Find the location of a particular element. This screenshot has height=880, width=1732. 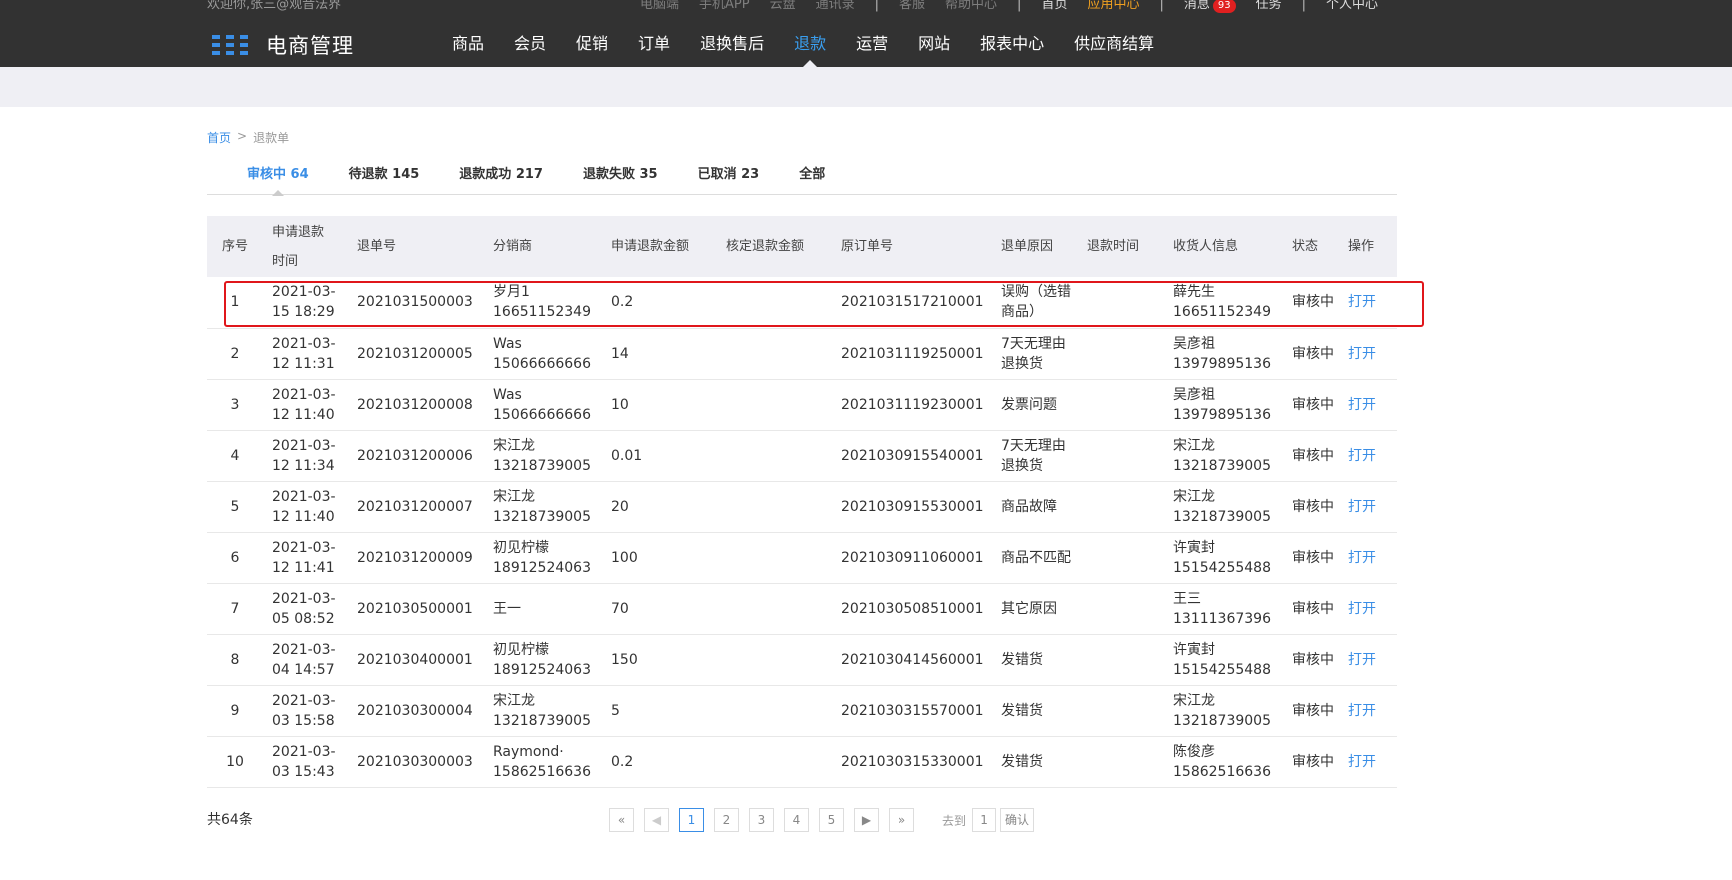

goto-confirm-button: 确认 is located at coordinates (1017, 820).